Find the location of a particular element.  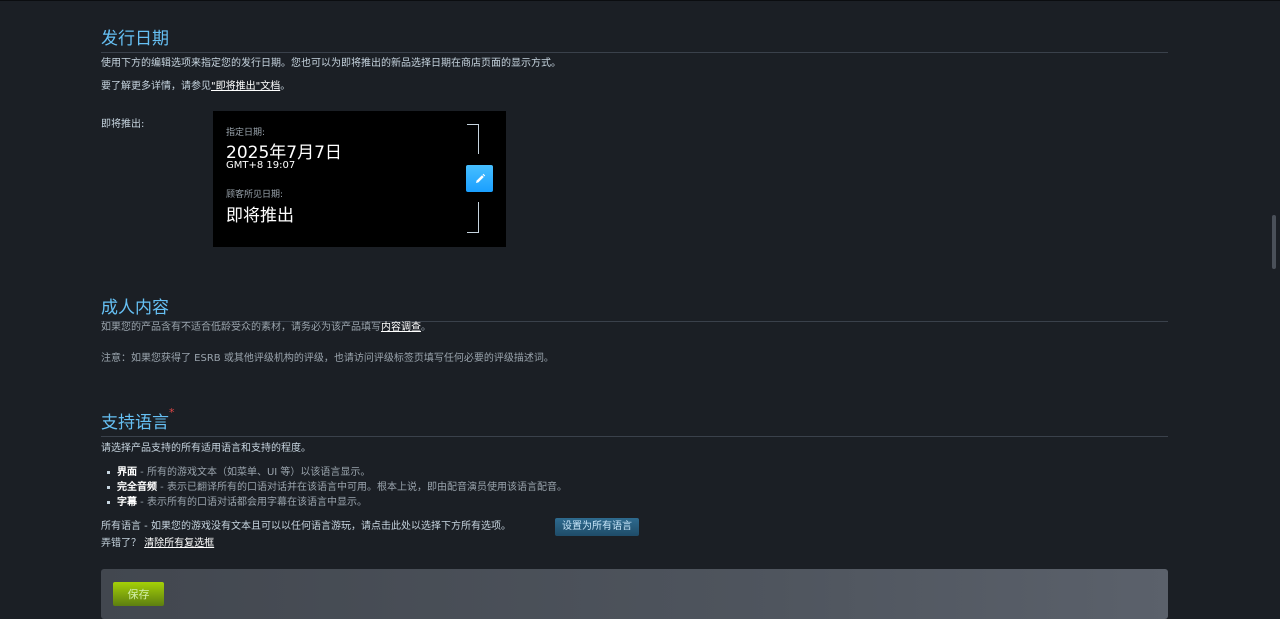

languages-intro: 请选择产品支持的所有适用语言和支持的程度。 is located at coordinates (206, 448).